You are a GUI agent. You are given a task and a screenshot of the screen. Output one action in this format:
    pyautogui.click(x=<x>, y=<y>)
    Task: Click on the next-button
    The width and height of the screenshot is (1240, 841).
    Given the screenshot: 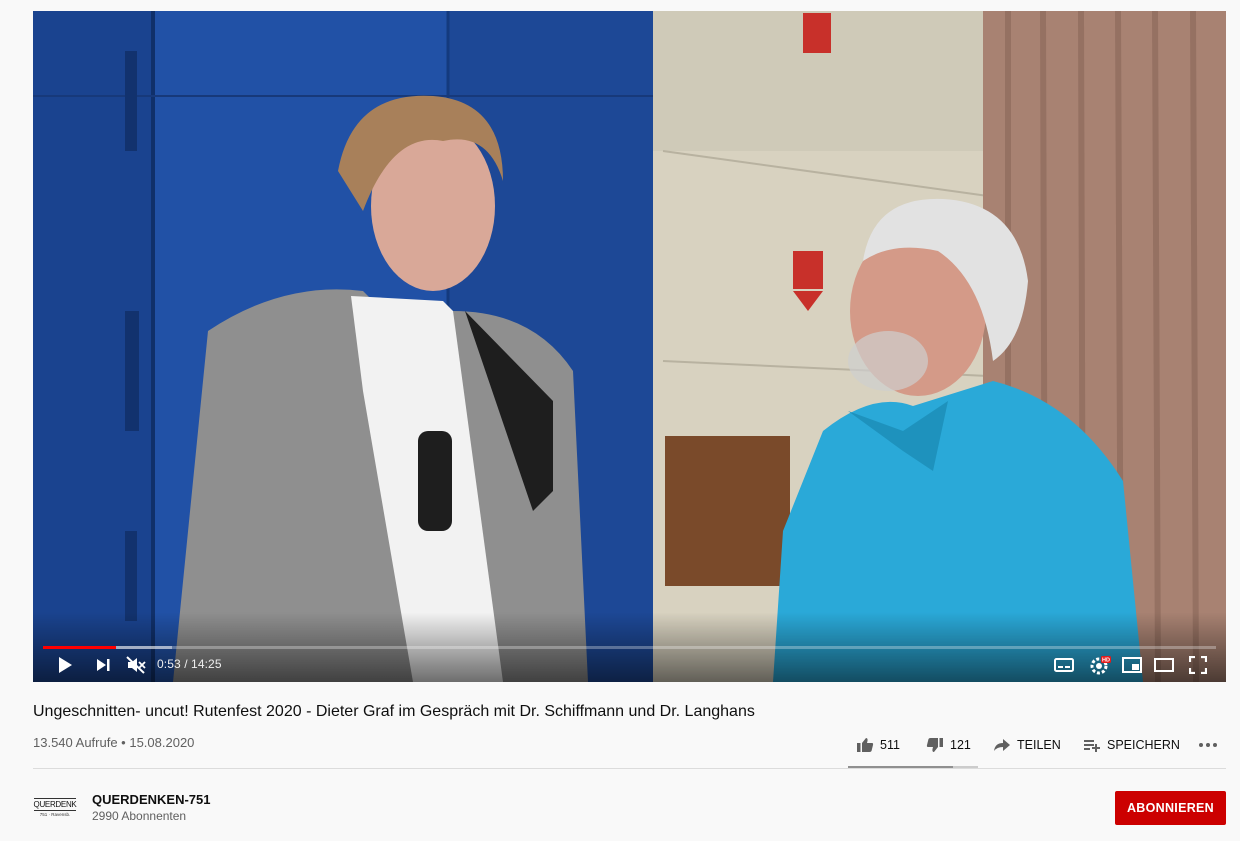 What is the action you would take?
    pyautogui.click(x=103, y=665)
    